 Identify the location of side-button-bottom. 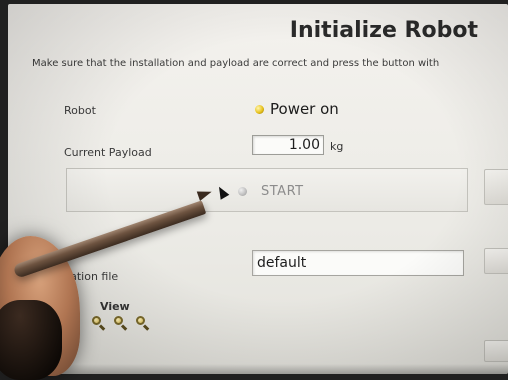
(496, 351).